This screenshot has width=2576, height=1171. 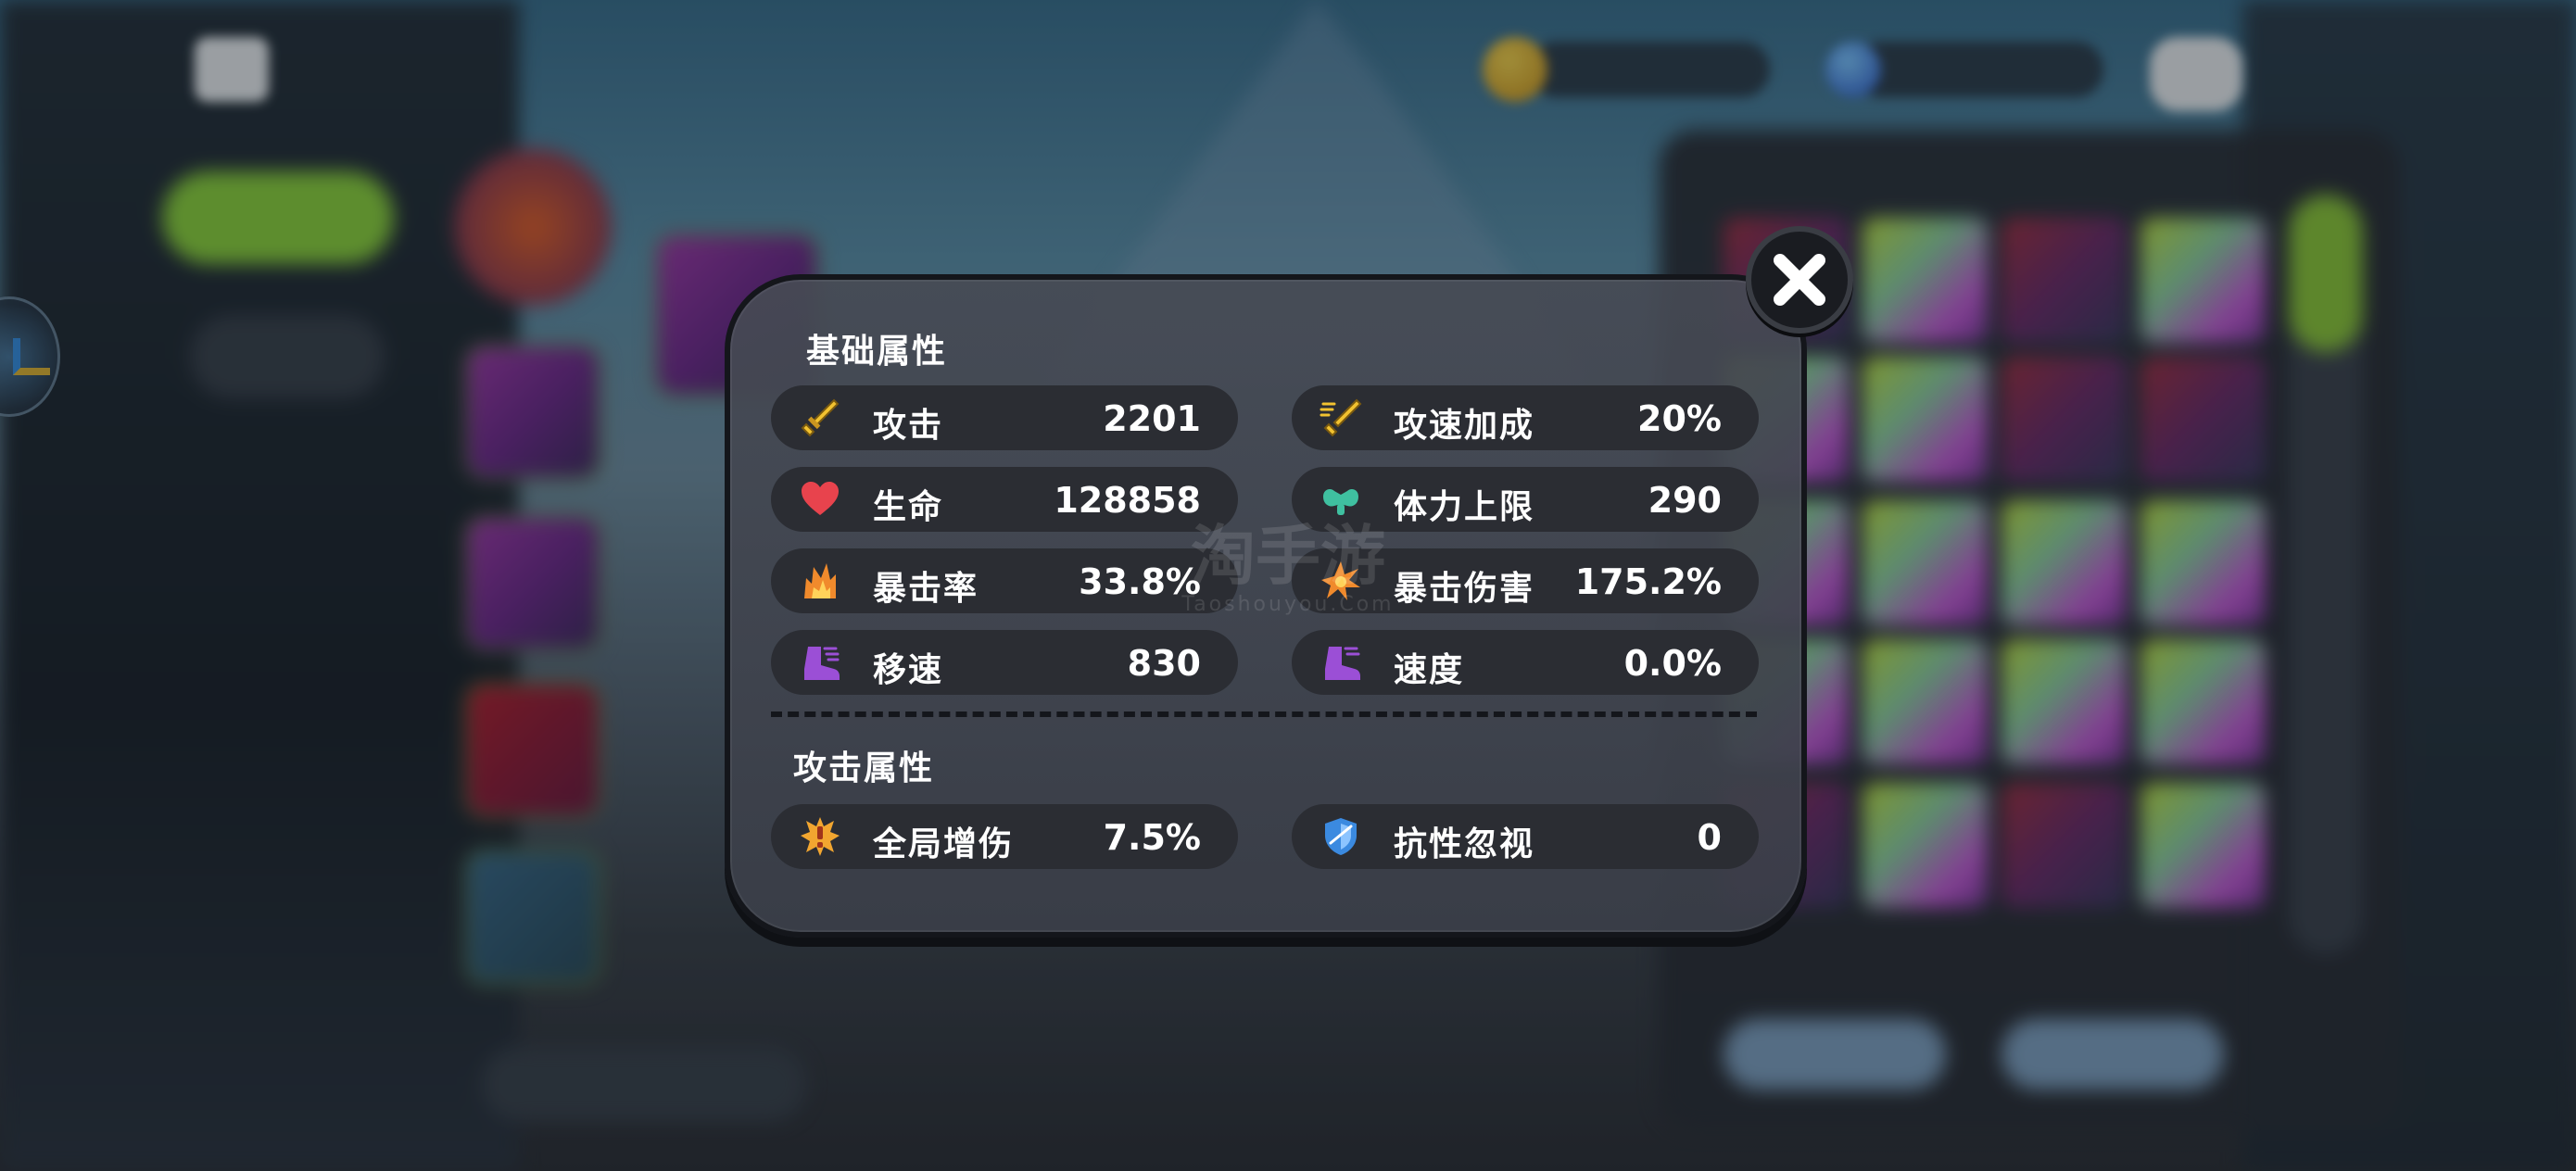 I want to click on flame-burst-icon, so click(x=820, y=581).